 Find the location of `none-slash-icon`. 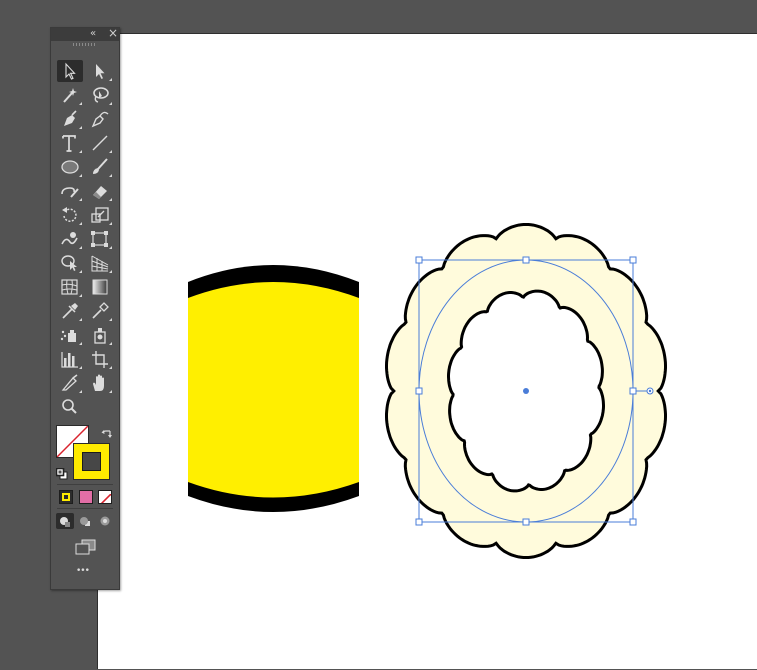

none-slash-icon is located at coordinates (105, 498).